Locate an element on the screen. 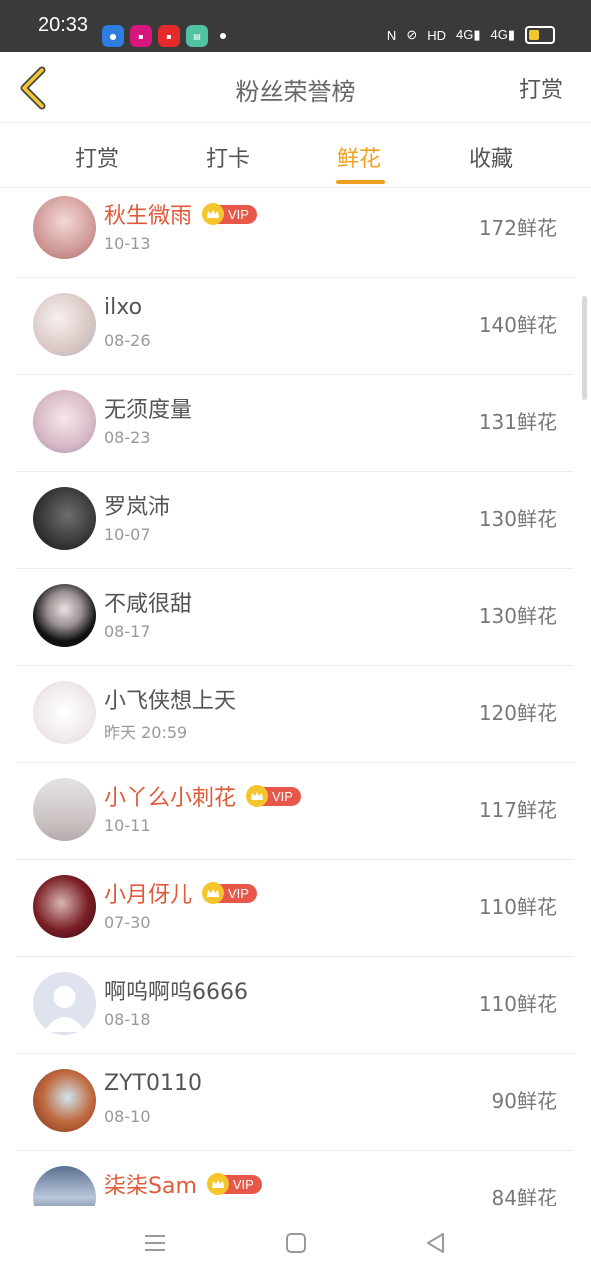 Image resolution: width=591 pixels, height=1280 pixels. nfc-icon: N is located at coordinates (391, 35).